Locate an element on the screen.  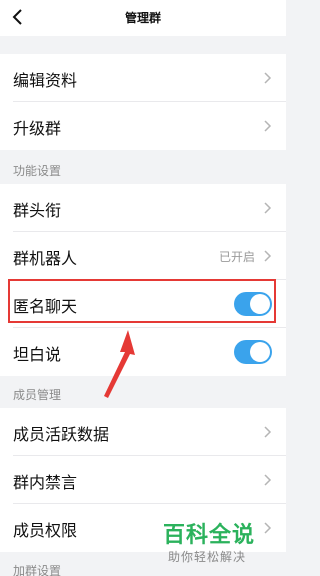
confession-toggle is located at coordinates (253, 352).